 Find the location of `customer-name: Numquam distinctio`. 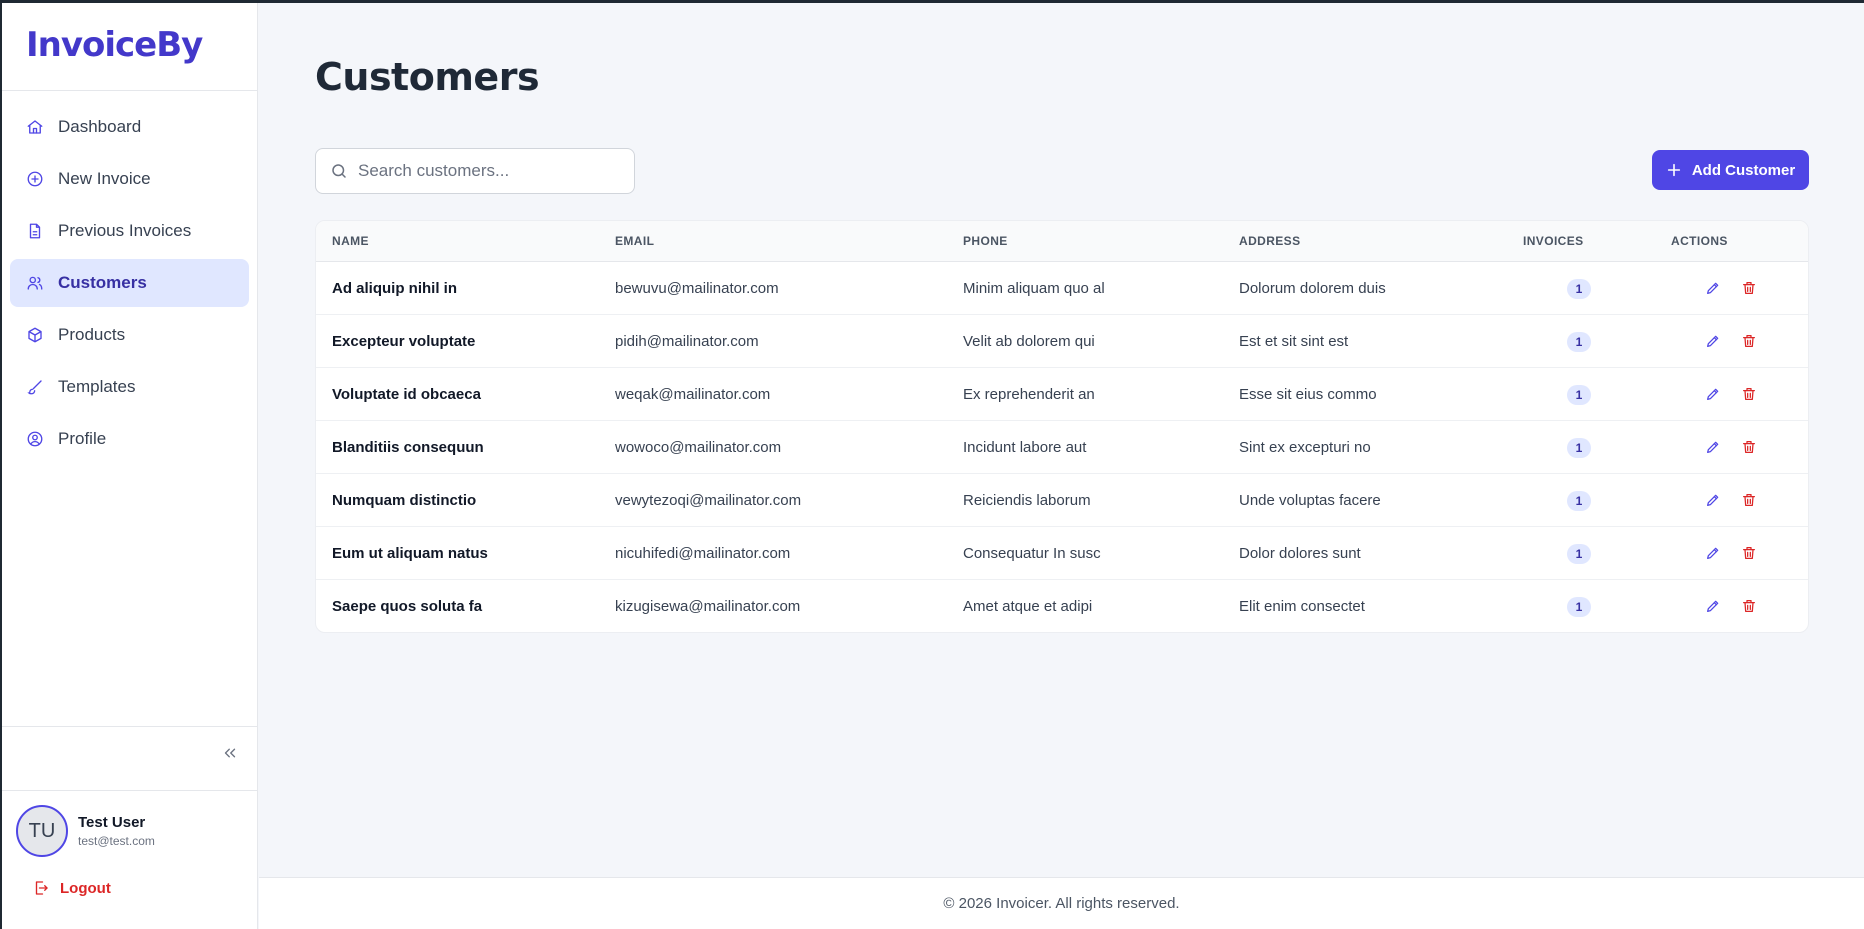

customer-name: Numquam distinctio is located at coordinates (404, 500).